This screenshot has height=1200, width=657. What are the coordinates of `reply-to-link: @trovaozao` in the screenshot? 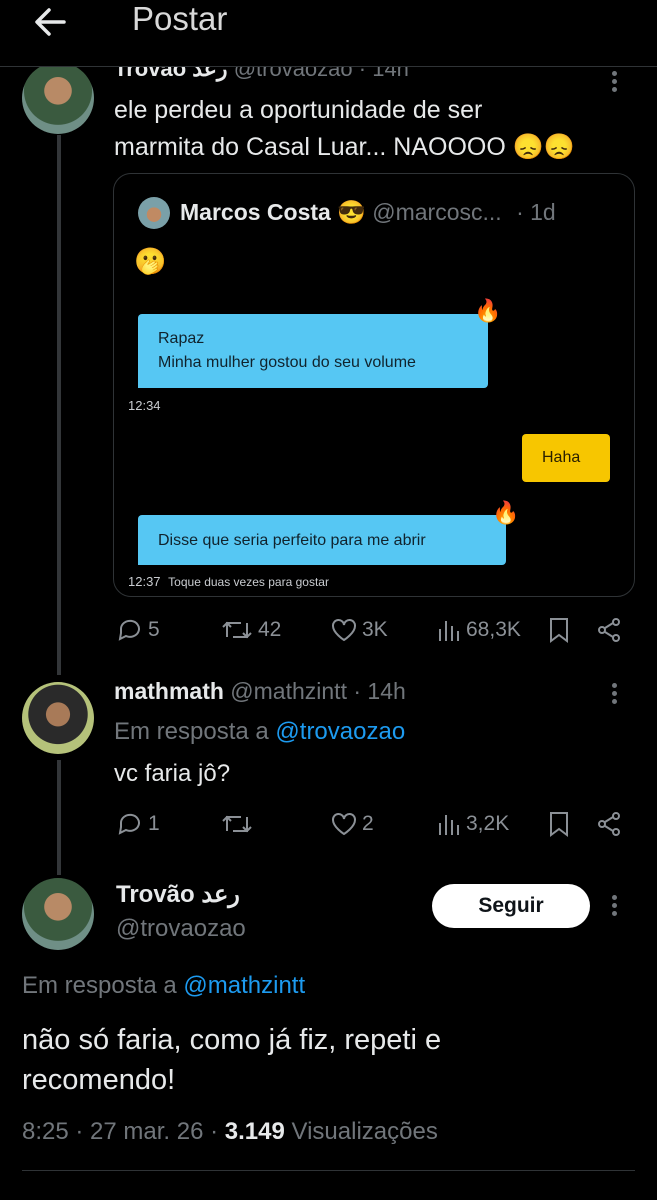 It's located at (340, 731).